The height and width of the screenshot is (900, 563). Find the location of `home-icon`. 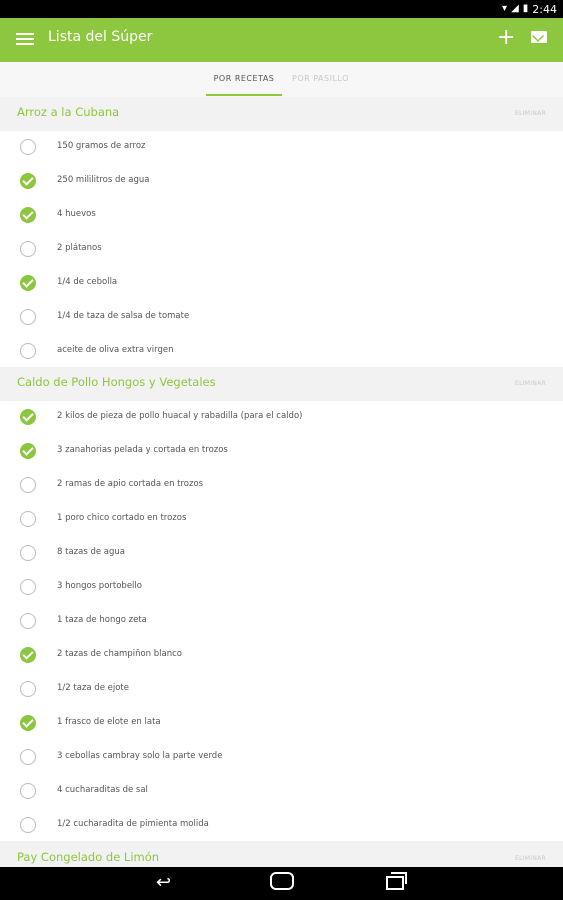

home-icon is located at coordinates (282, 881).